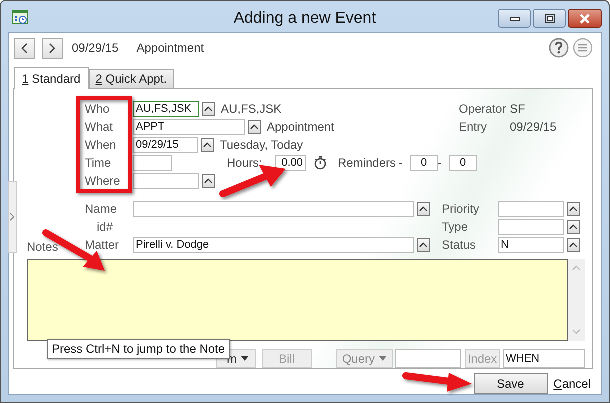 This screenshot has width=610, height=403. I want to click on field-description: Tuesday, Today, so click(262, 145).